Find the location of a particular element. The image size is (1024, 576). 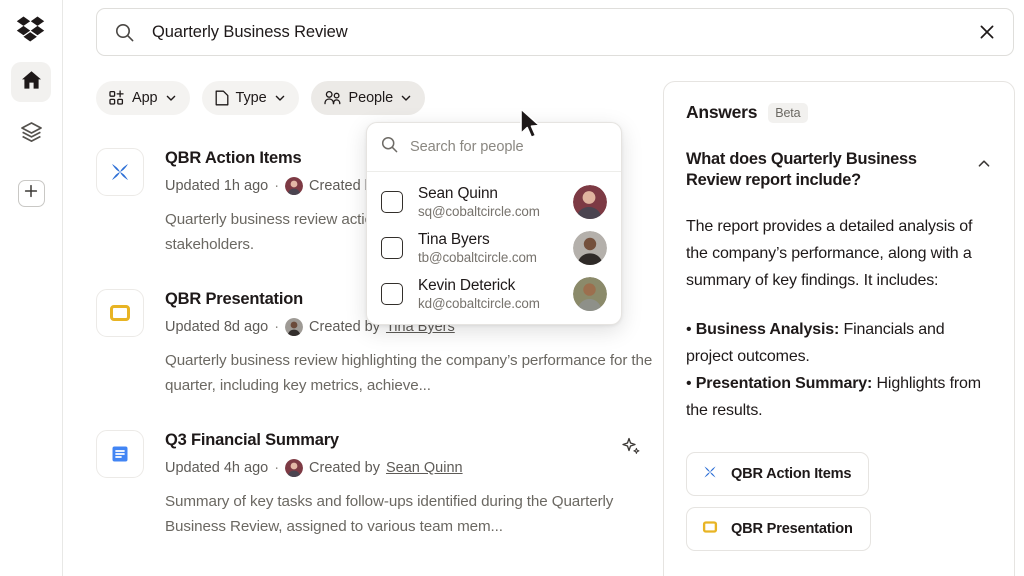

filter-chip-people: People is located at coordinates (368, 98).